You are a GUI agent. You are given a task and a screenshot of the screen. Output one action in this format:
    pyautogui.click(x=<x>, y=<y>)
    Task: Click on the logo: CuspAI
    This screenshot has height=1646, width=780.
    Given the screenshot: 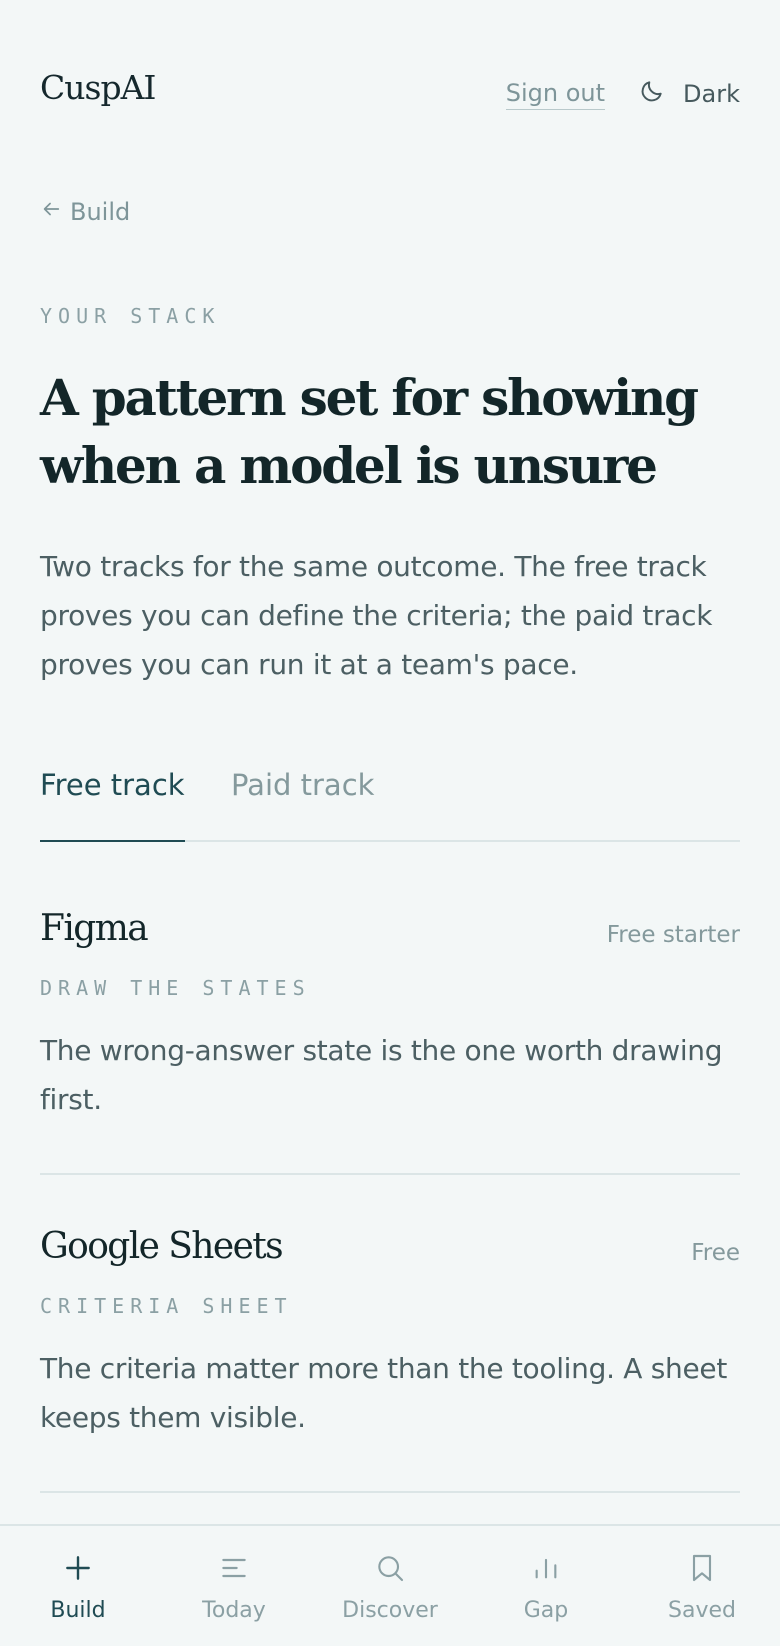 What is the action you would take?
    pyautogui.click(x=98, y=87)
    